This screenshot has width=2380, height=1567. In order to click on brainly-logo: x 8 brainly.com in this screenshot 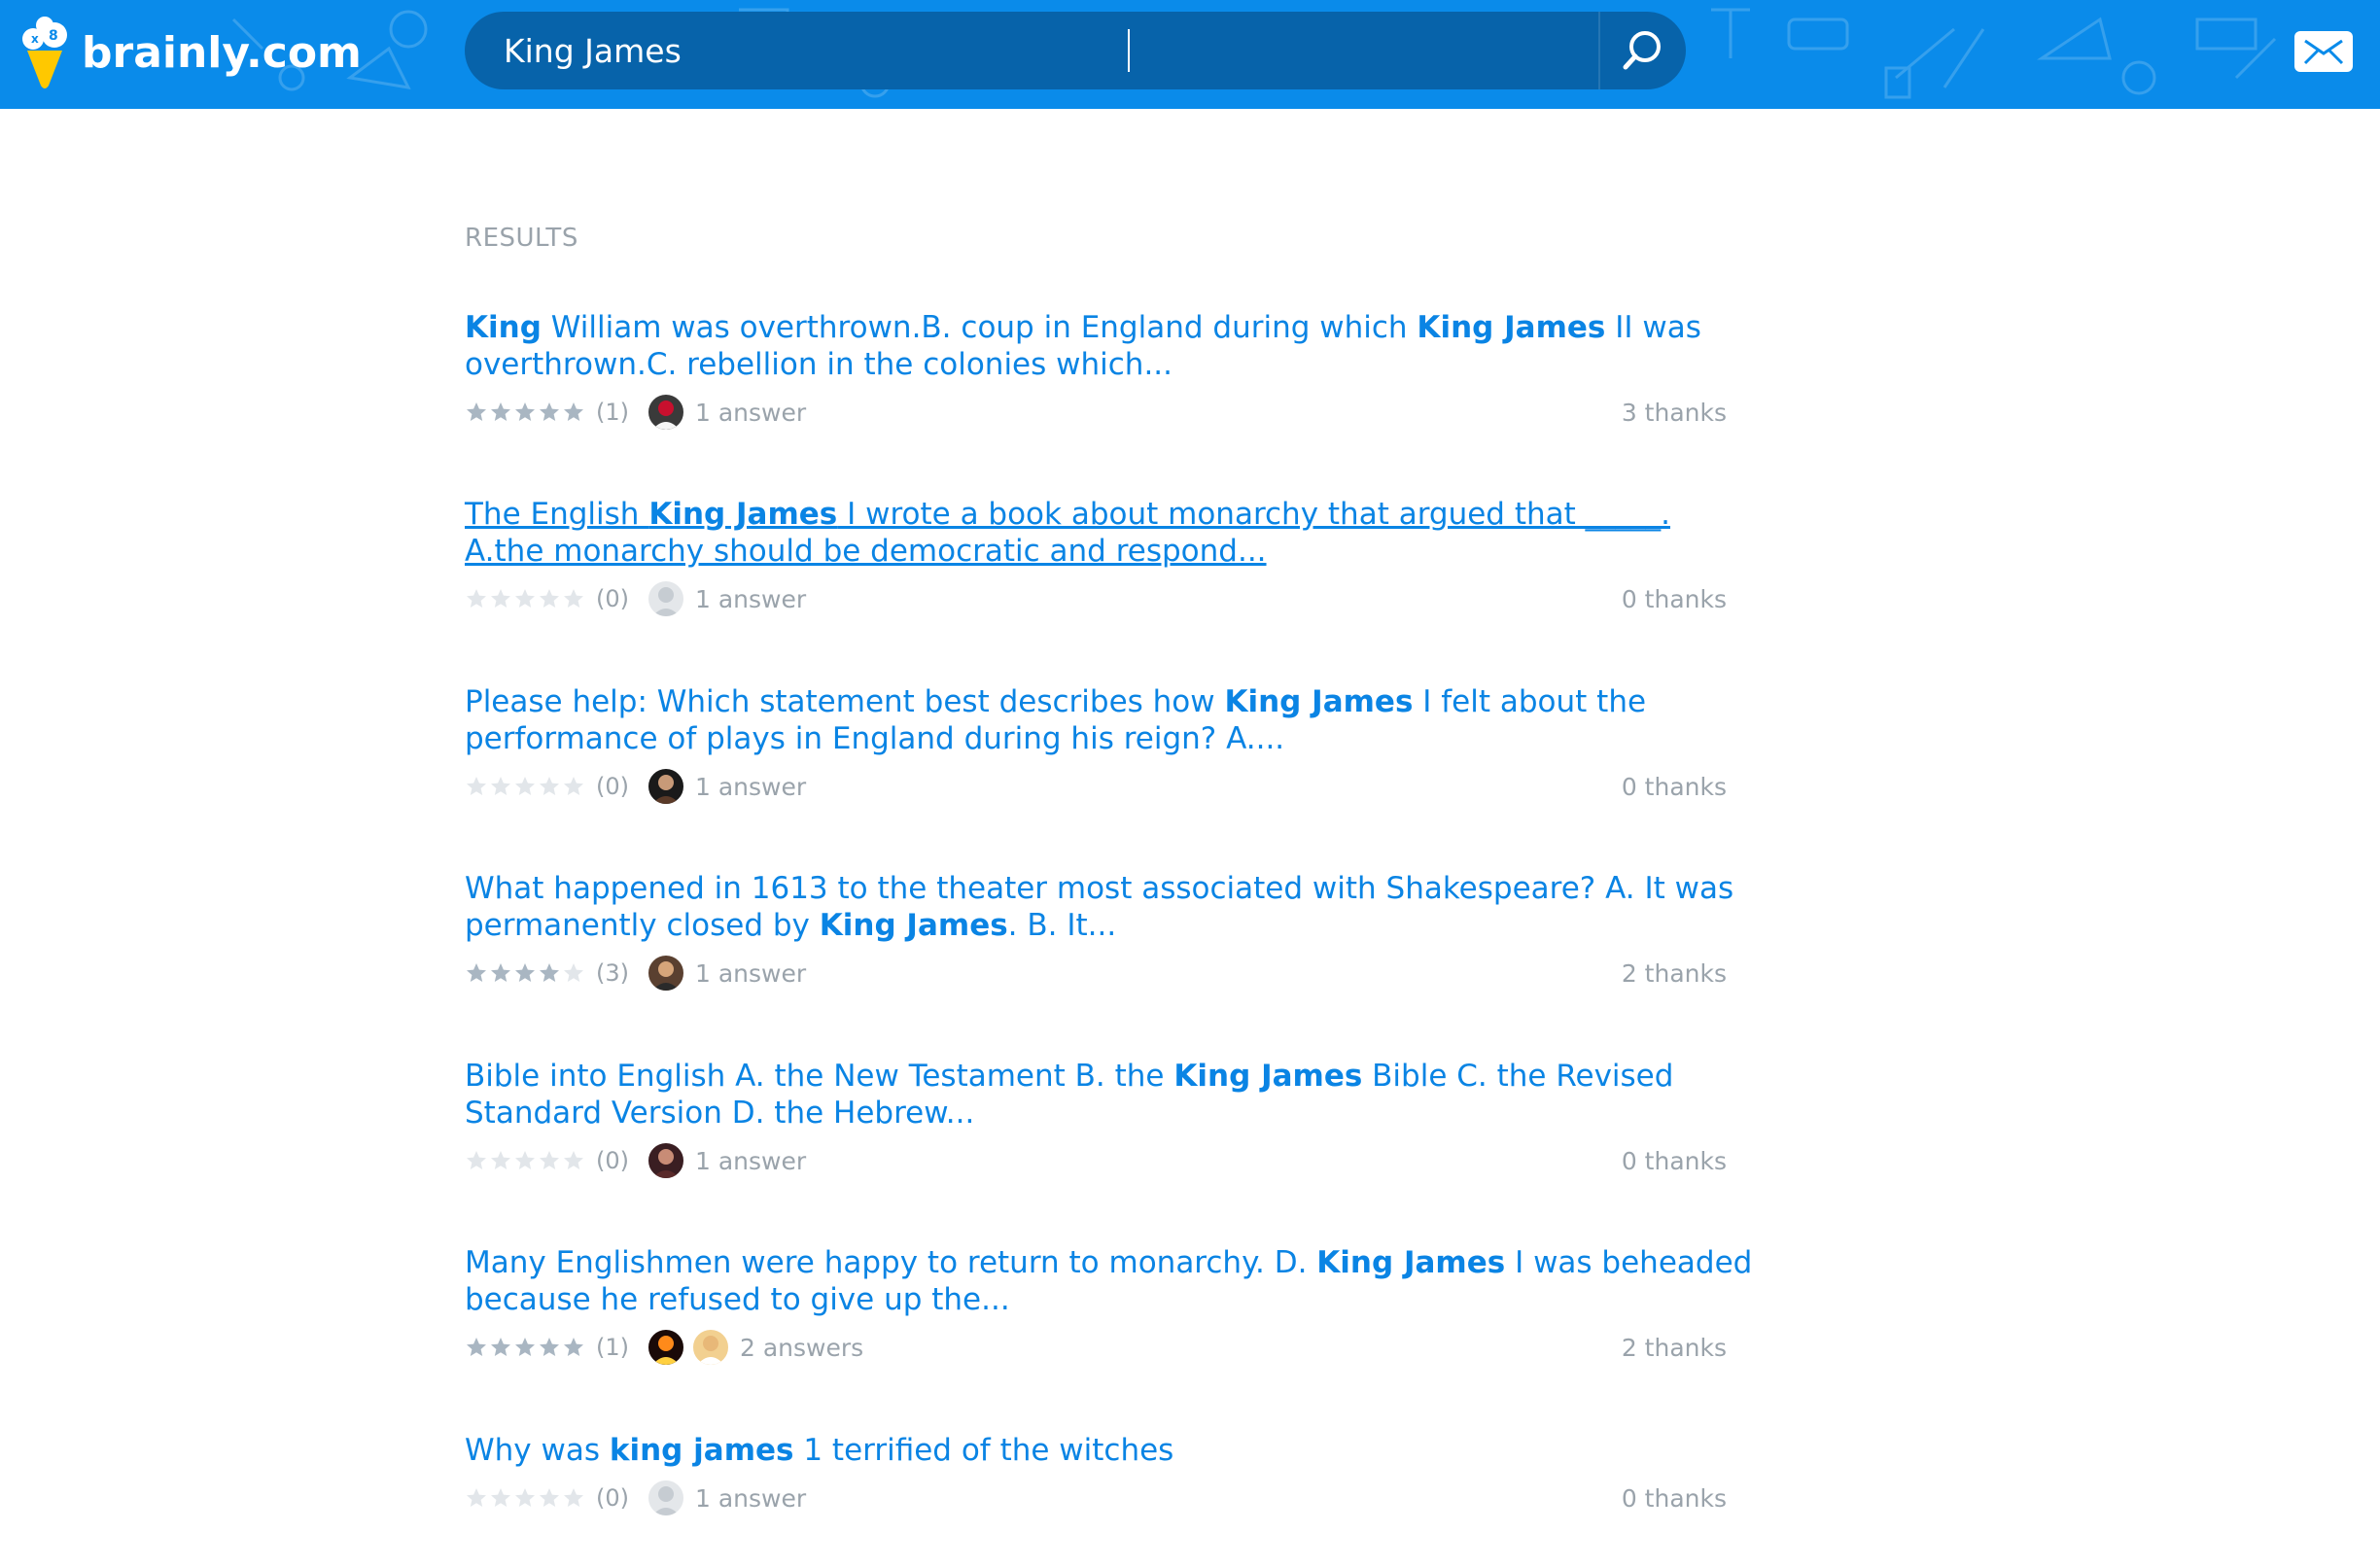, I will do `click(190, 53)`.